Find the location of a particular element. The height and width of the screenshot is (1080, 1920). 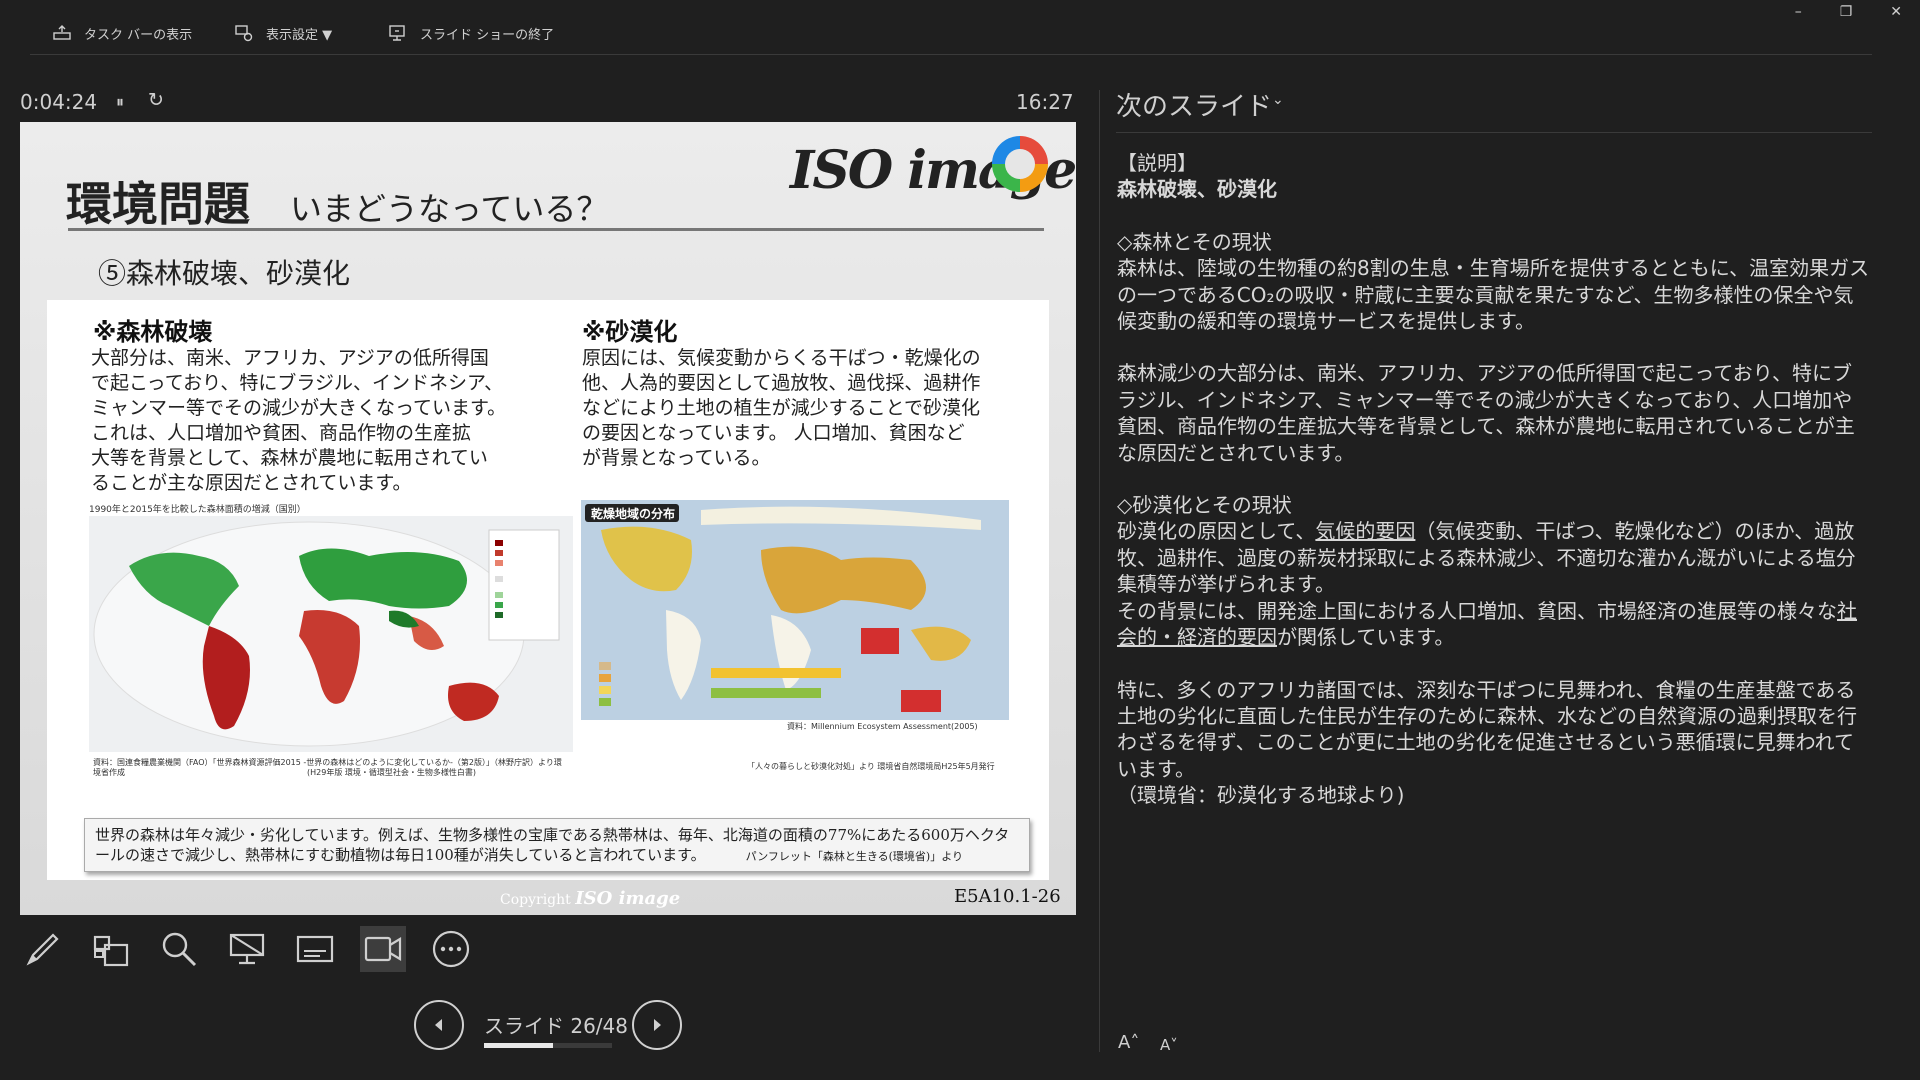

close-button: ✕ is located at coordinates (1896, 12).